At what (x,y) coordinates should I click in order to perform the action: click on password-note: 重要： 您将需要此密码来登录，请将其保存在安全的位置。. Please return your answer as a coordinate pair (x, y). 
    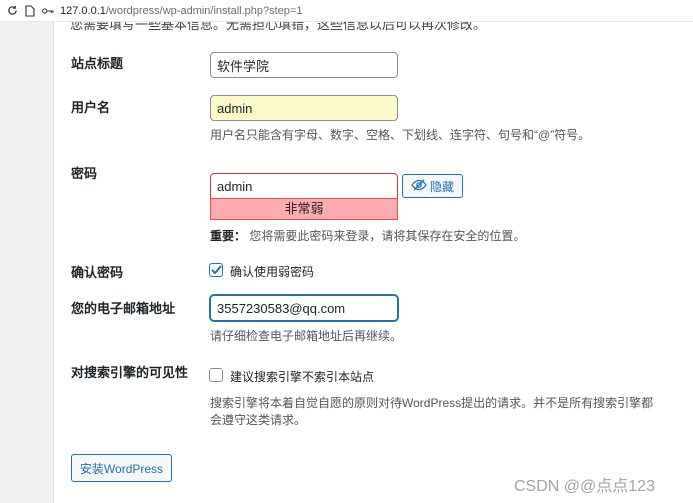
    Looking at the image, I should click on (367, 235).